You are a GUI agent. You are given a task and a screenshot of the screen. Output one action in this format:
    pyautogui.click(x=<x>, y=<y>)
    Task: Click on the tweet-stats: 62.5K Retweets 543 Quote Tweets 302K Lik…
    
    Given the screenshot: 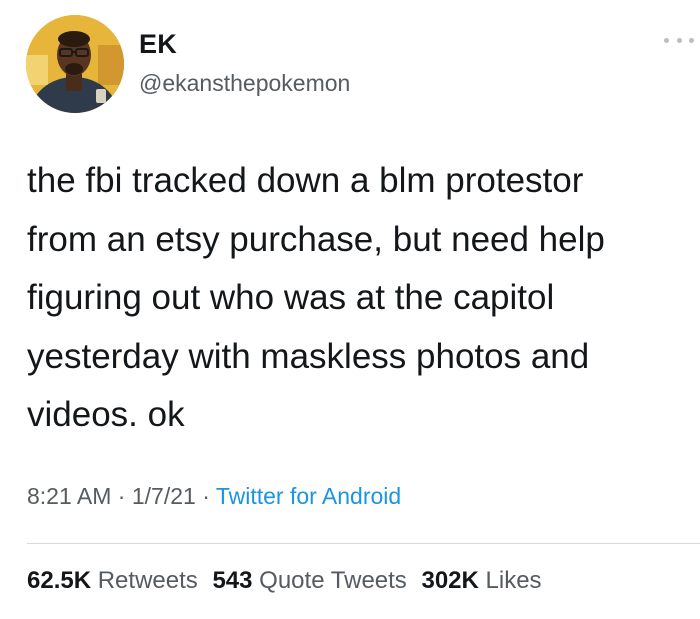 What is the action you would take?
    pyautogui.click(x=288, y=581)
    